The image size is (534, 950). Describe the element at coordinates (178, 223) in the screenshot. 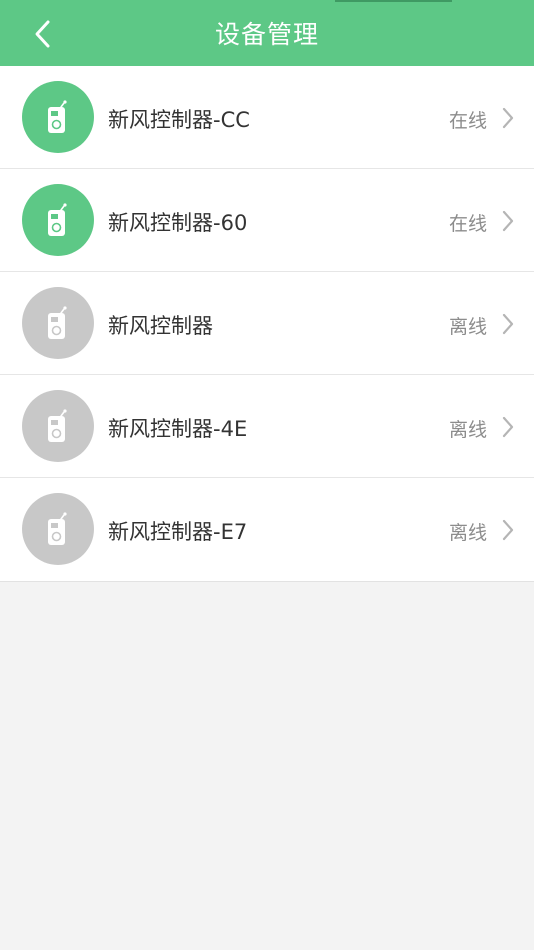

I see `device-name: 新风控制器-60` at that location.